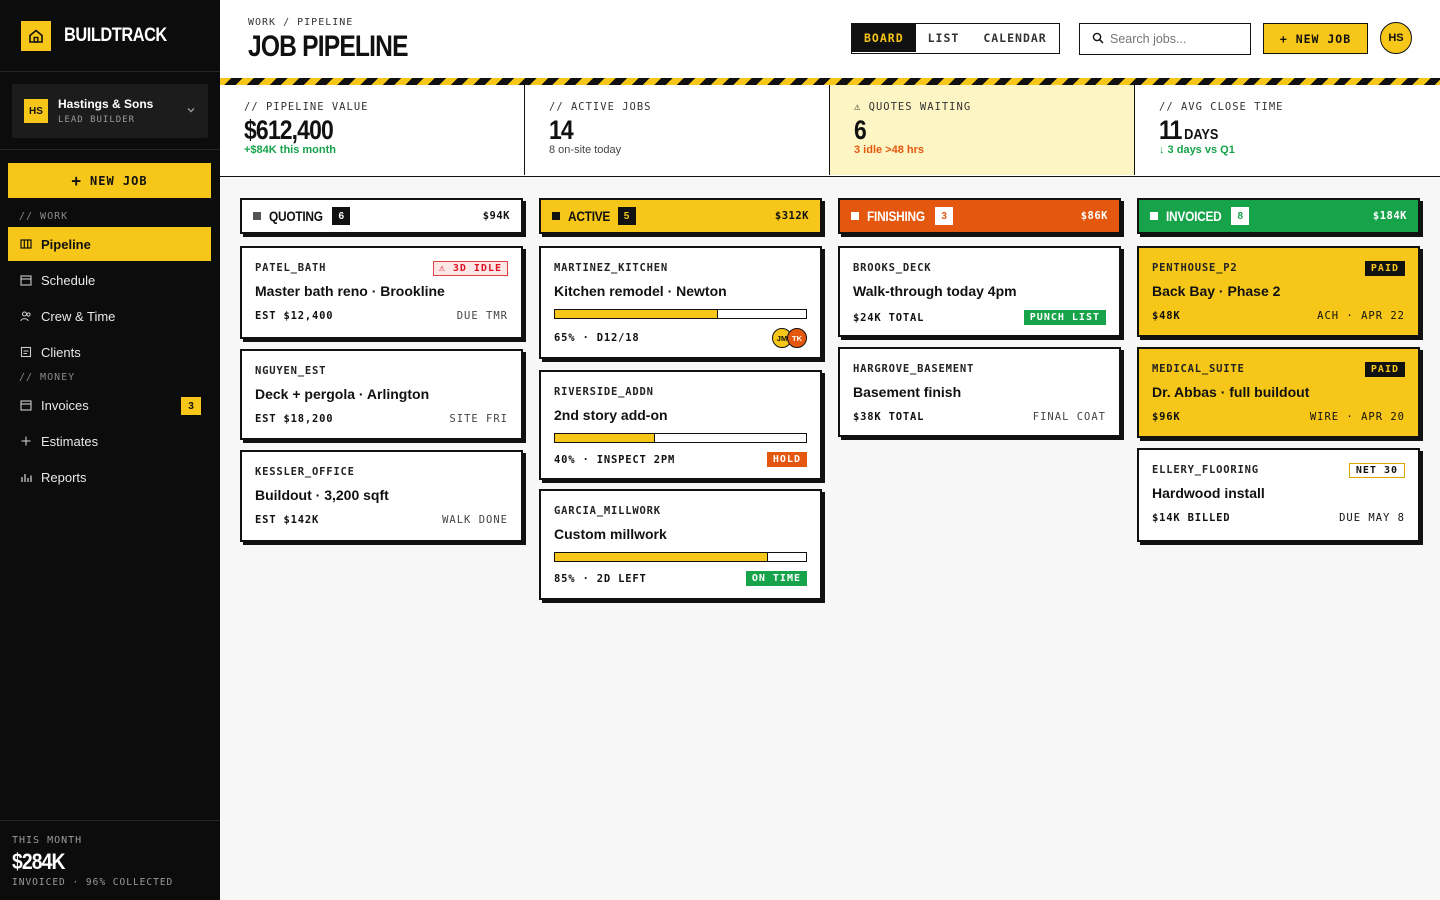 Image resolution: width=1440 pixels, height=900 pixels. I want to click on calendar-icon, so click(26, 280).